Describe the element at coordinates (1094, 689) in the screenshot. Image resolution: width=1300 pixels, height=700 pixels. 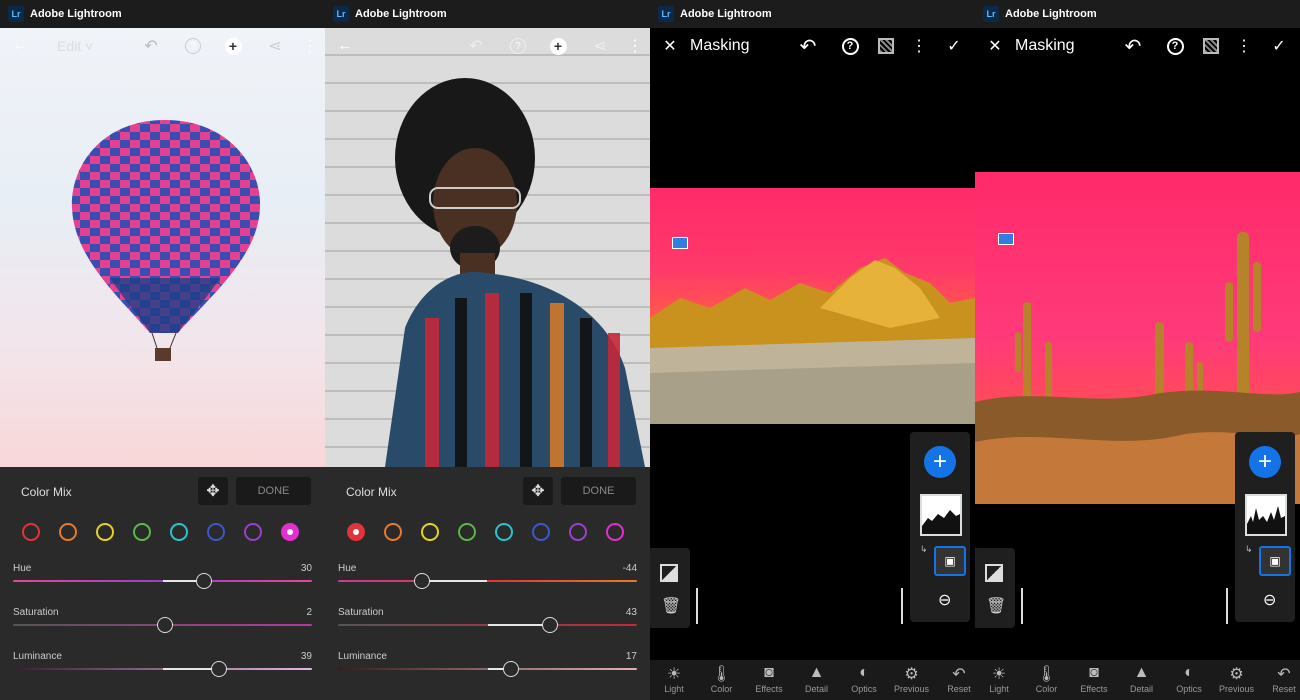
I see `tool-label: Effects` at that location.